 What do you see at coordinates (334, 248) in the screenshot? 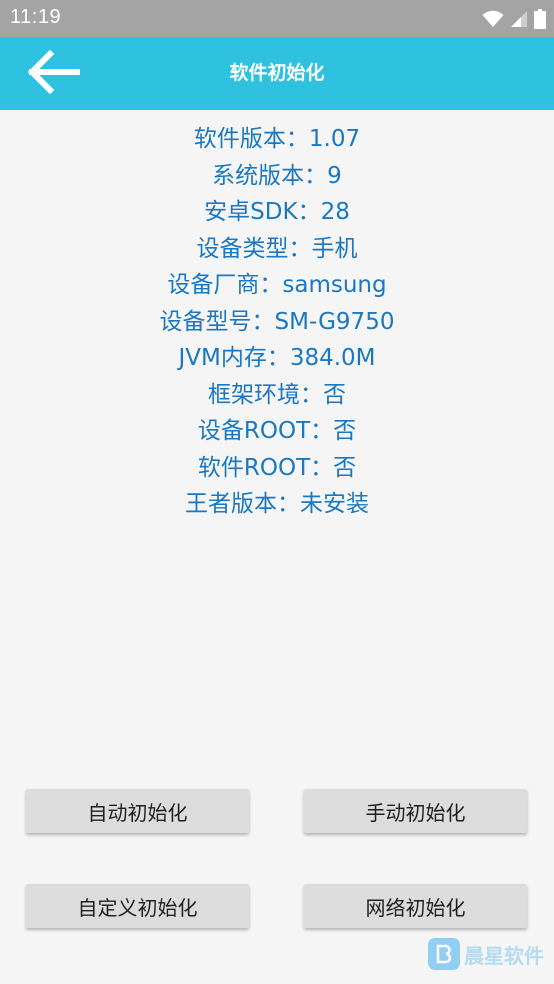
I see `info-value: 手机` at bounding box center [334, 248].